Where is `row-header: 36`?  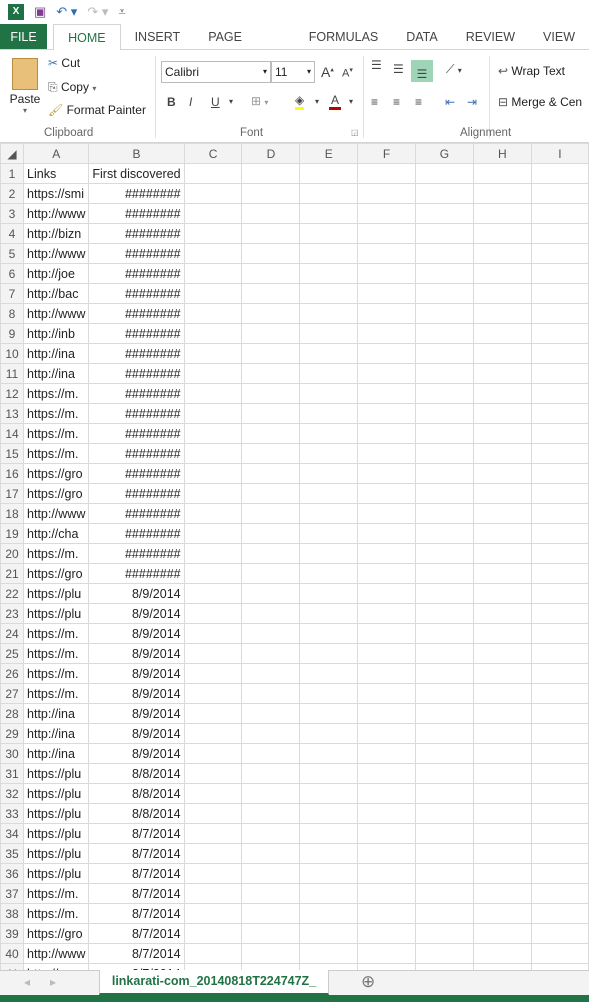
row-header: 36 is located at coordinates (12, 873).